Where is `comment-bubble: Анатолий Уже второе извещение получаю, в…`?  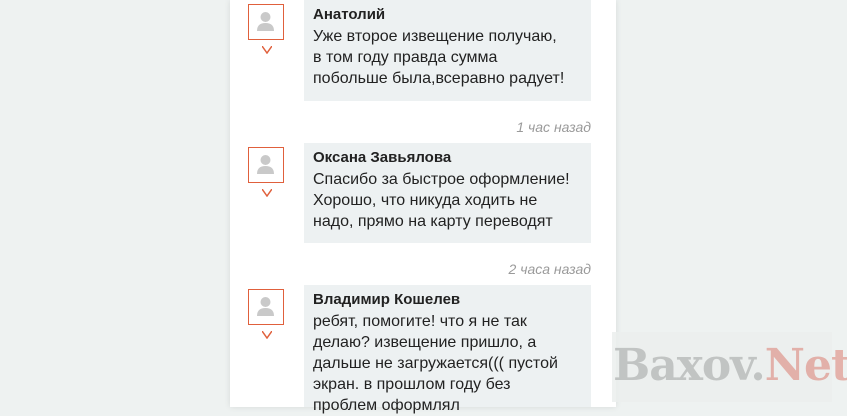 comment-bubble: Анатолий Уже второе извещение получаю, в… is located at coordinates (447, 50).